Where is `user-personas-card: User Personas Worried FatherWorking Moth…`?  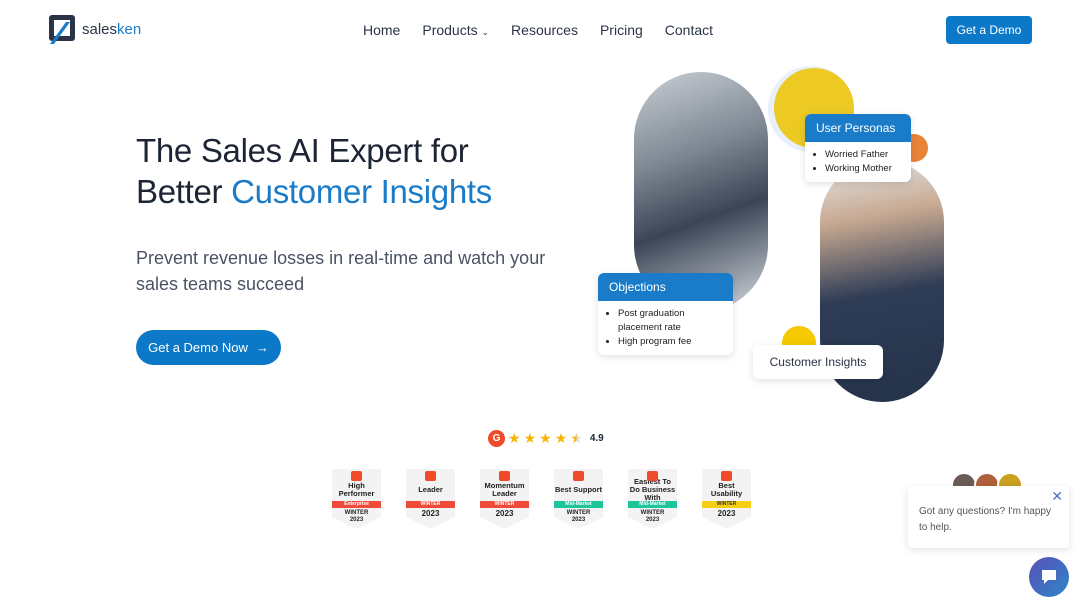
user-personas-card: User Personas Worried FatherWorking Moth… is located at coordinates (858, 148).